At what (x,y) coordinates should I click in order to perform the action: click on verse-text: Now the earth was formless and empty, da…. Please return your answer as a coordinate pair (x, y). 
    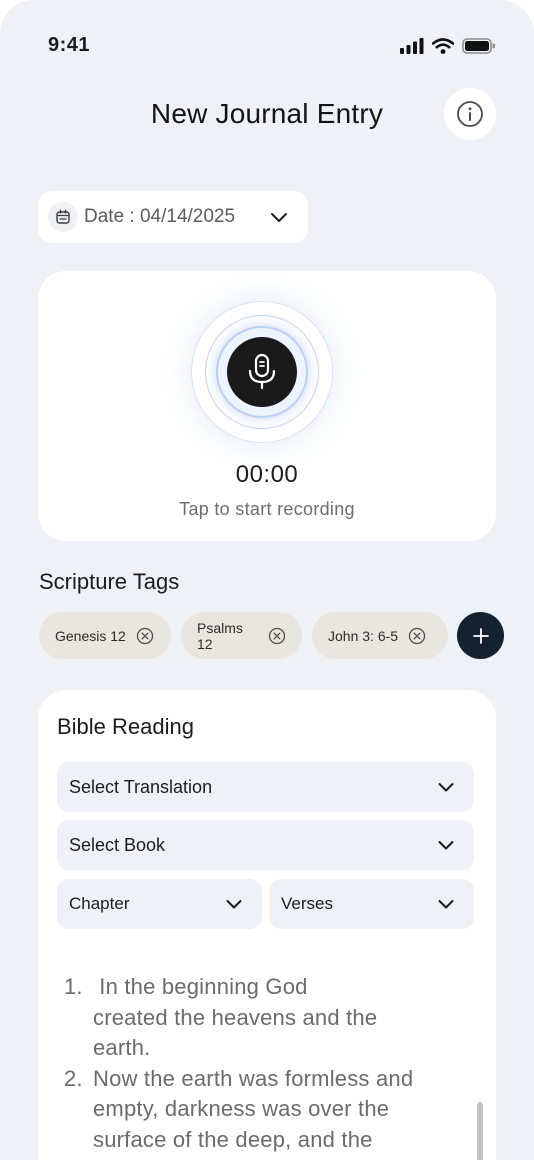
    Looking at the image, I should click on (253, 1110).